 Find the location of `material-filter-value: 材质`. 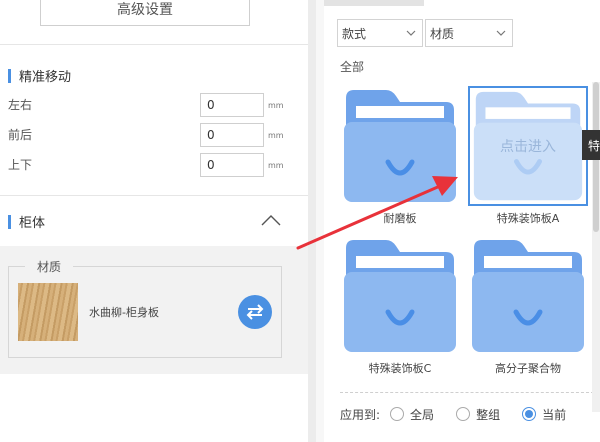

material-filter-value: 材质 is located at coordinates (442, 33).